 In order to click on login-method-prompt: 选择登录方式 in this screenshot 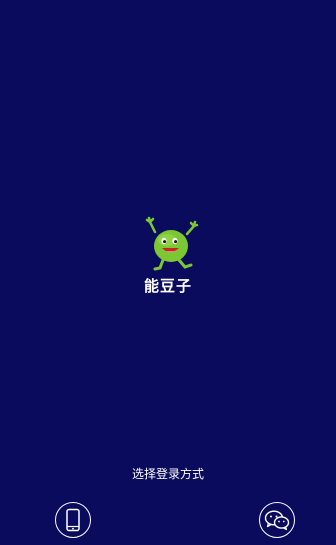, I will do `click(167, 474)`.